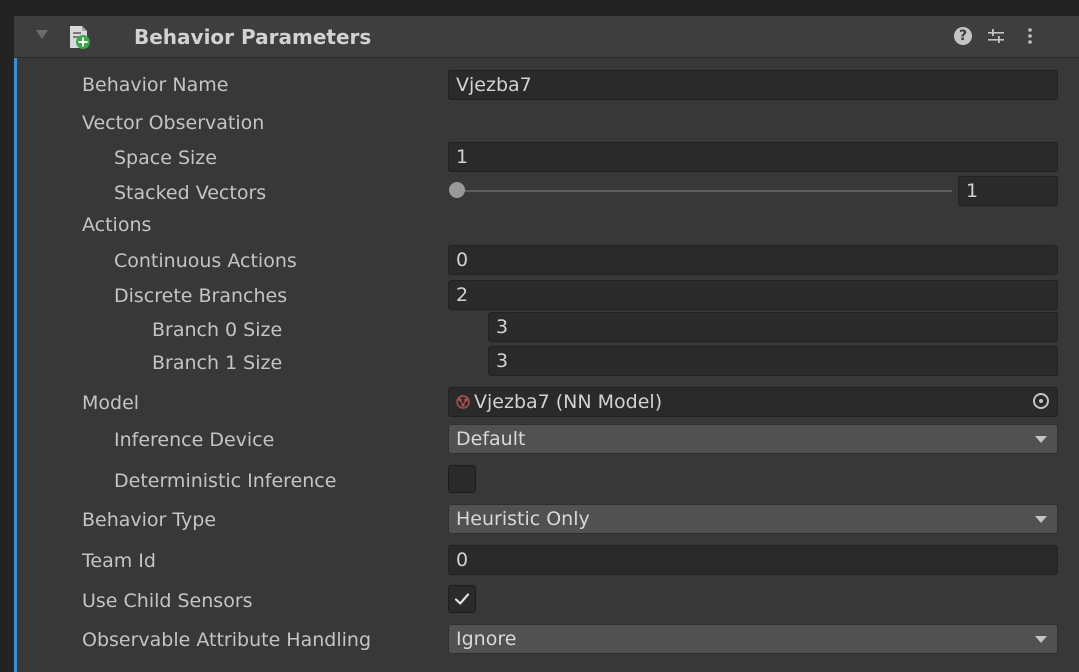 The height and width of the screenshot is (672, 1079). What do you see at coordinates (568, 402) in the screenshot?
I see `model-value: Vjezba7 (NN Model)` at bounding box center [568, 402].